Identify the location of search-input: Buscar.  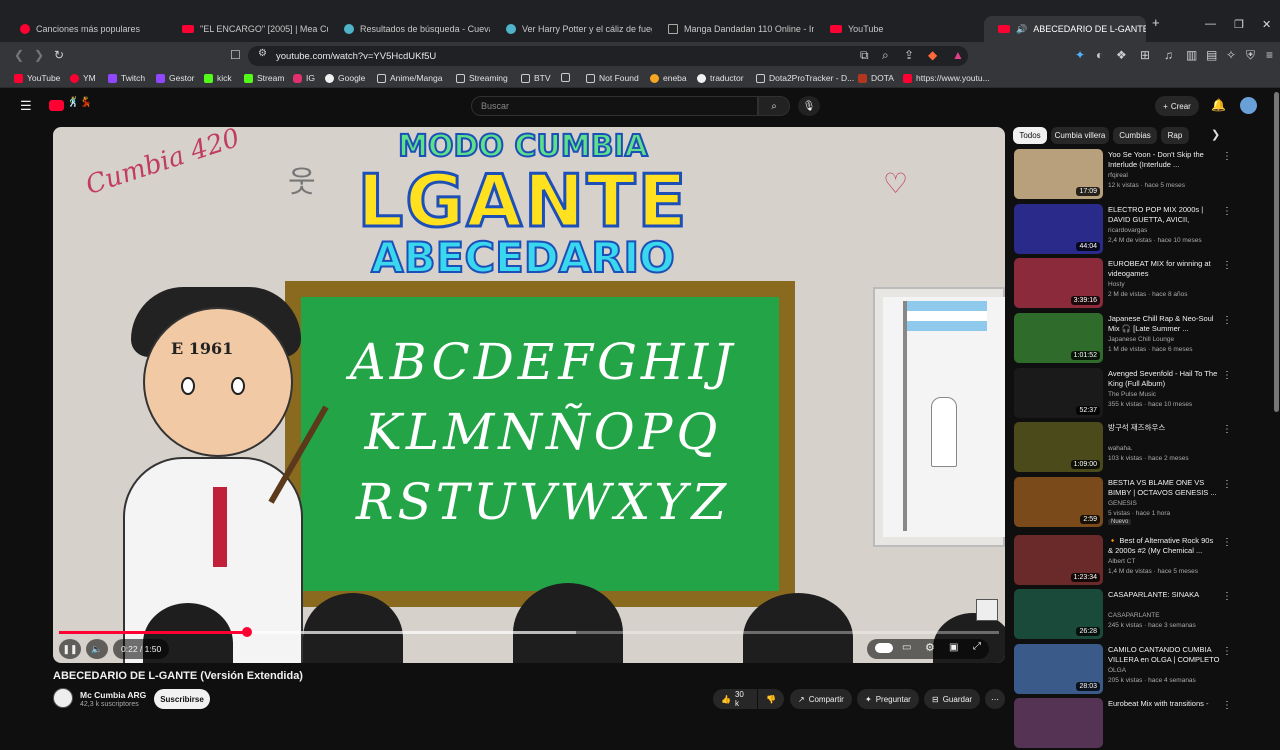
(614, 106).